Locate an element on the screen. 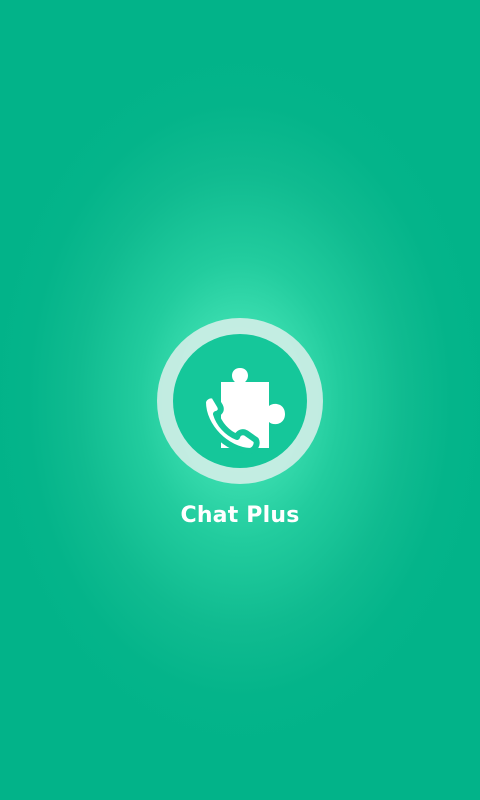 This screenshot has height=800, width=480. app-logo is located at coordinates (240, 401).